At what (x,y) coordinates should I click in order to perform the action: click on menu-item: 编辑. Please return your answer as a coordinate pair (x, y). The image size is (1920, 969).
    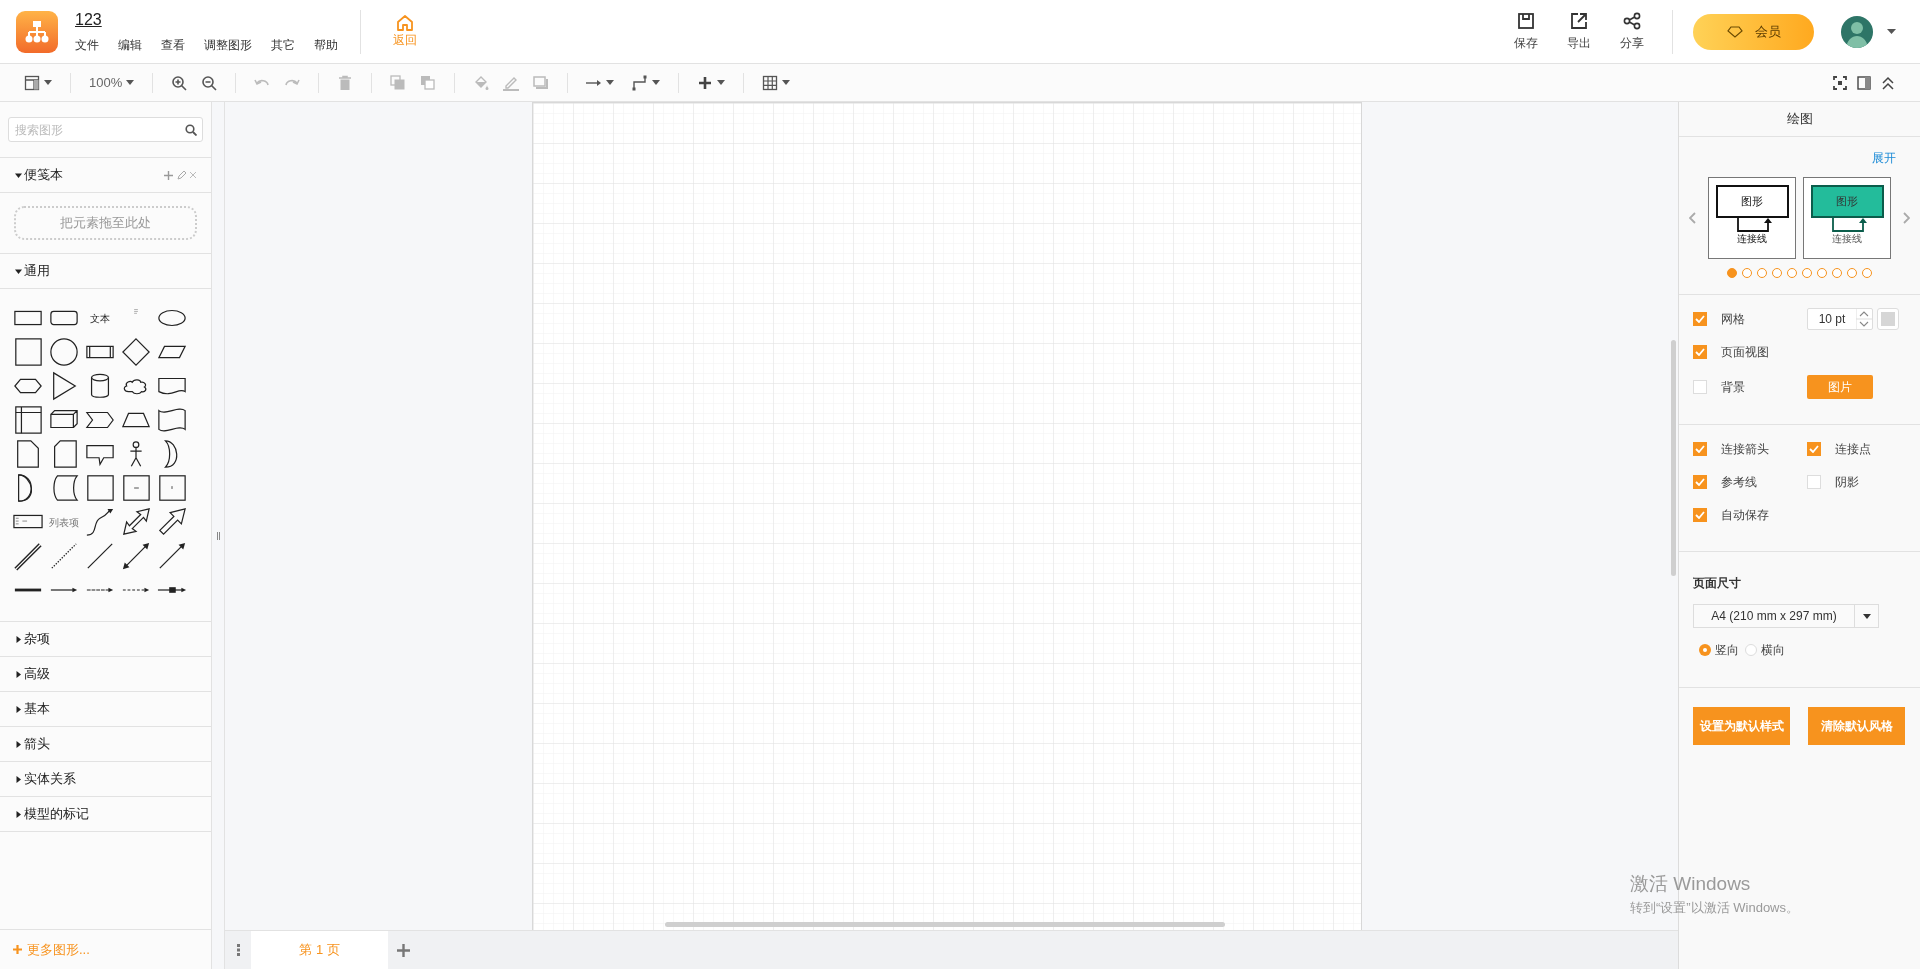
    Looking at the image, I should click on (130, 44).